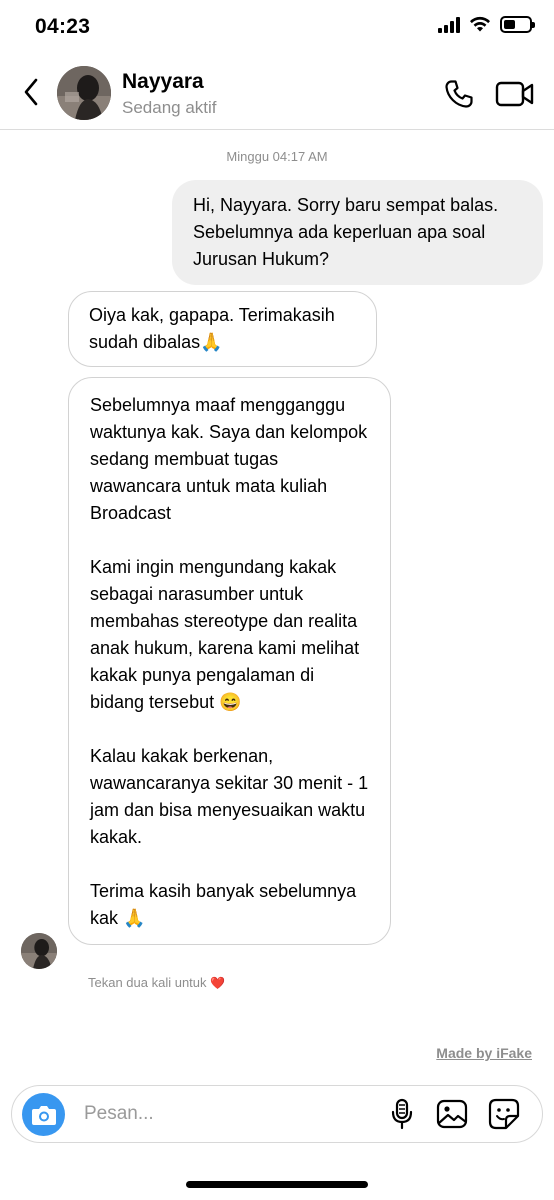  I want to click on hint-text: Tekan dua kali untuk, so click(147, 982).